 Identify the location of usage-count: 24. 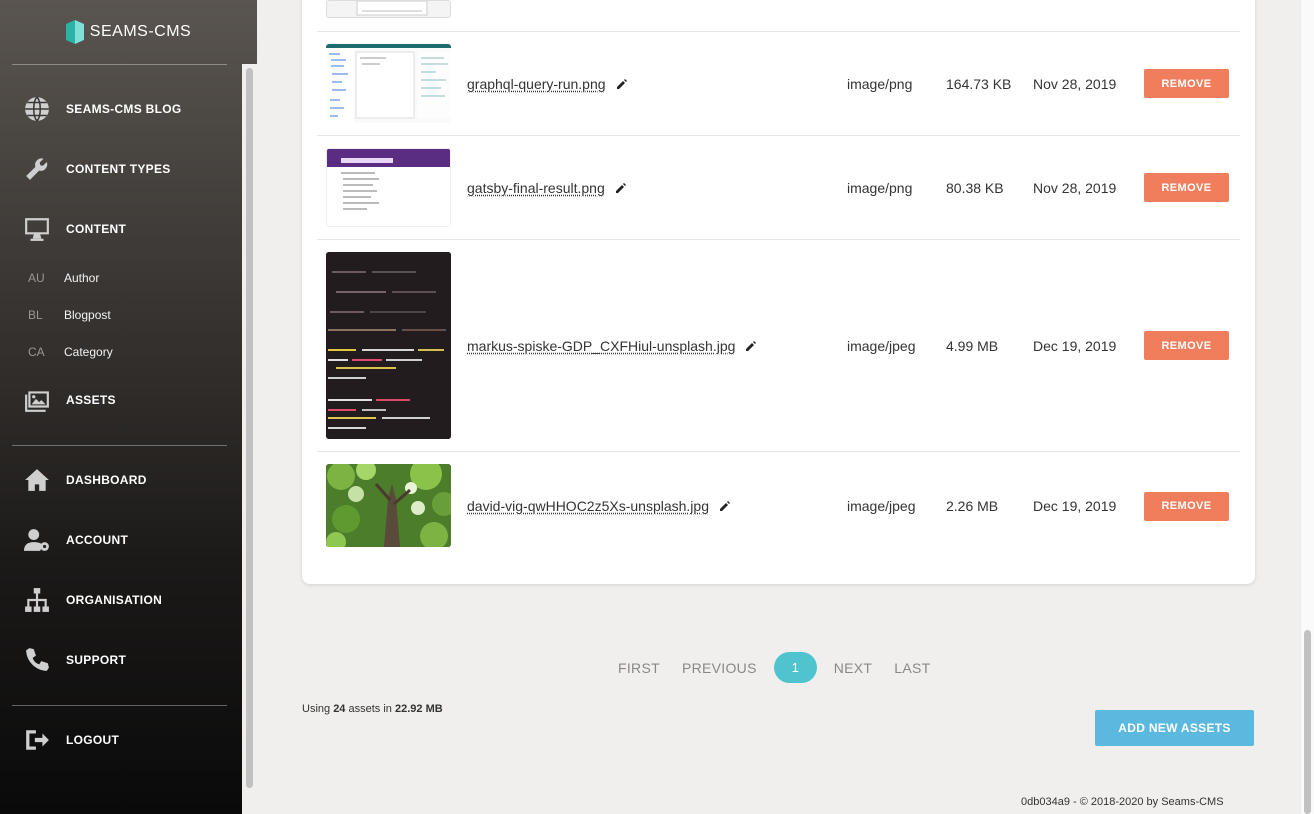
(339, 709).